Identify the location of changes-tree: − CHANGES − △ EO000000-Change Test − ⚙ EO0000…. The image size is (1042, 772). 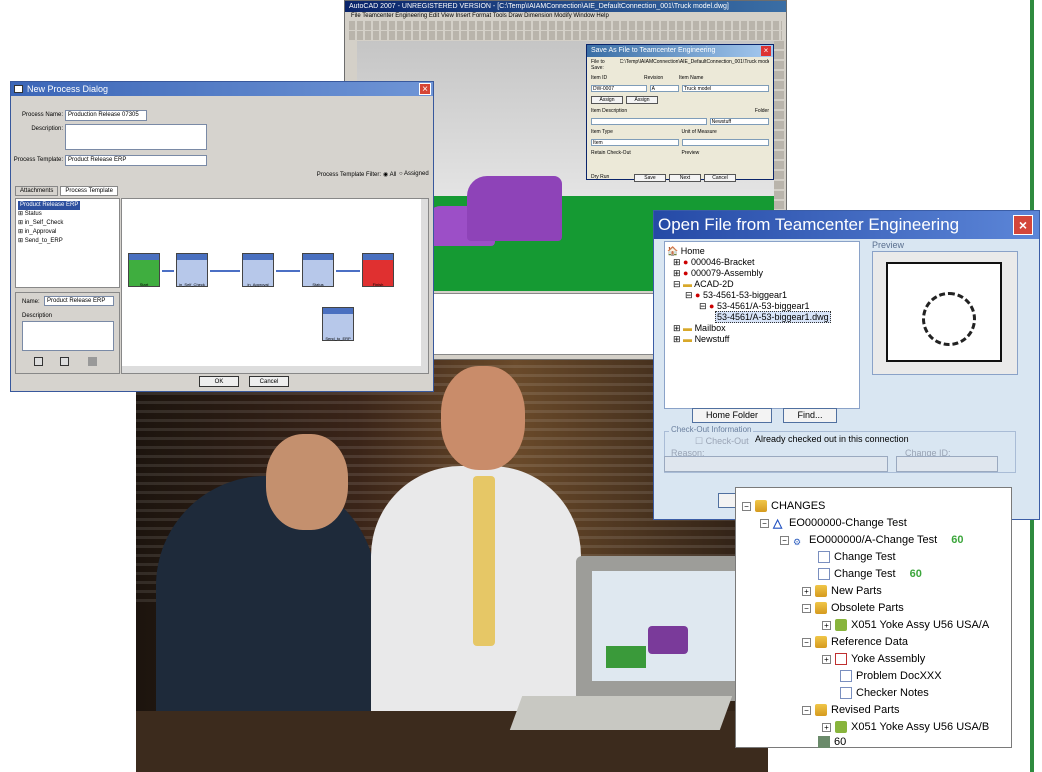
(873, 619).